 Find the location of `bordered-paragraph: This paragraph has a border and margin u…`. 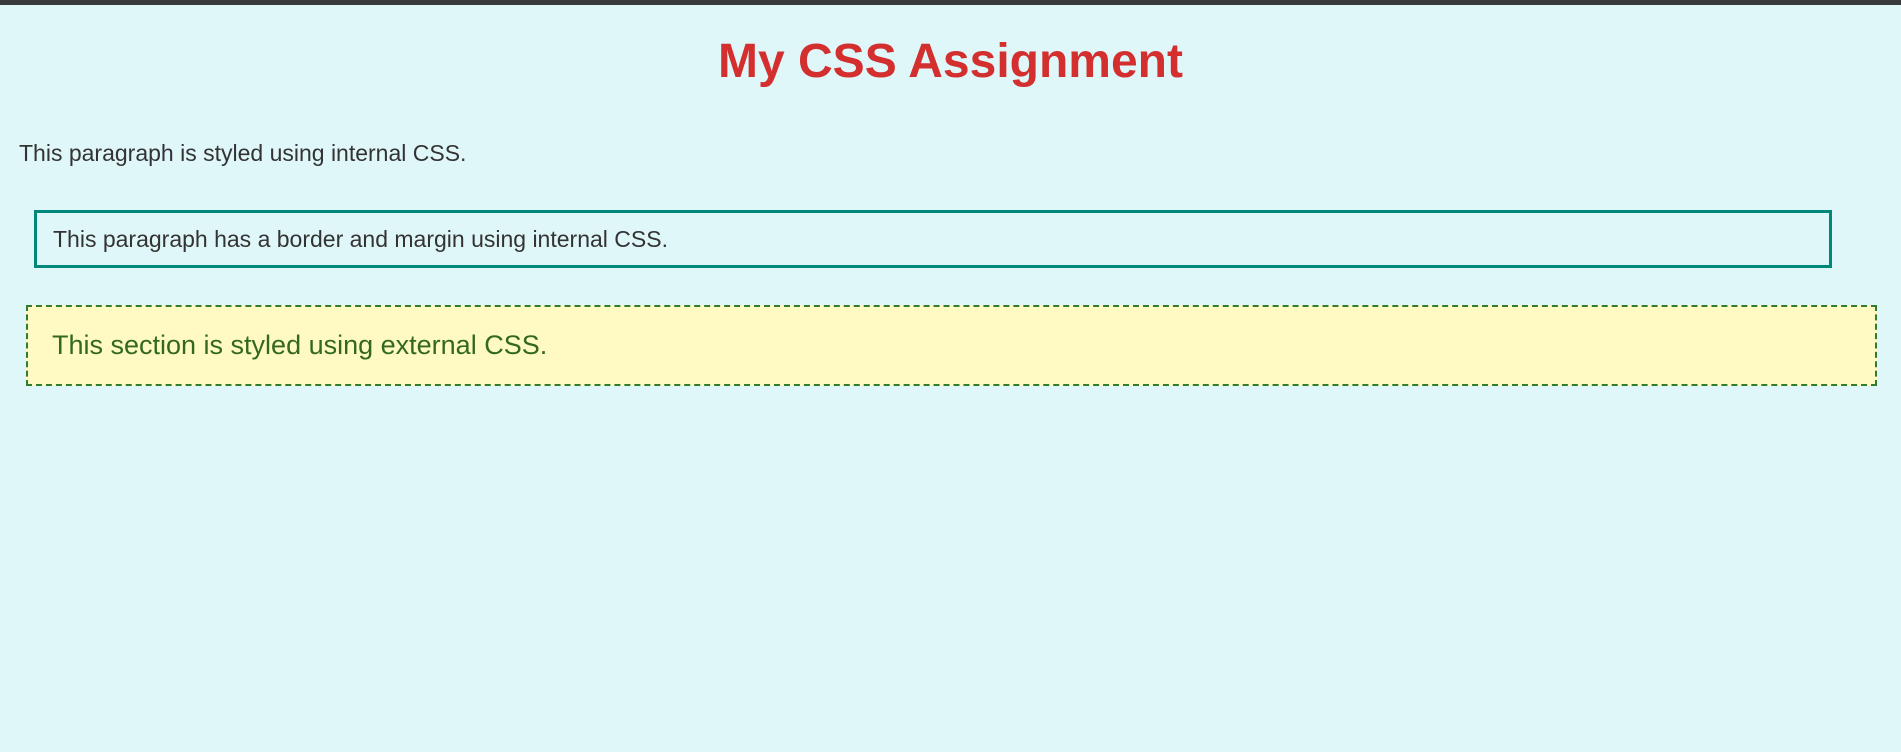

bordered-paragraph: This paragraph has a border and margin u… is located at coordinates (933, 239).